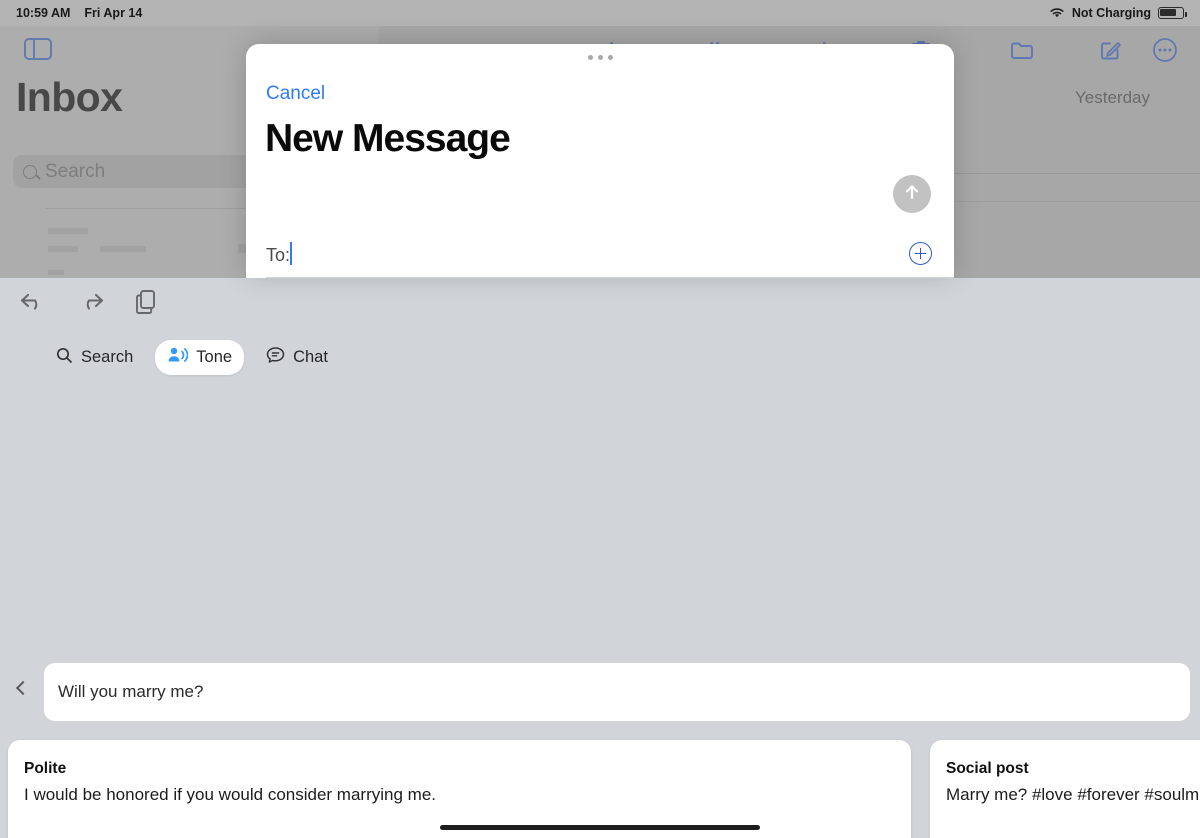 The width and height of the screenshot is (1200, 838). What do you see at coordinates (295, 94) in the screenshot?
I see `cancel-button: Cancel` at bounding box center [295, 94].